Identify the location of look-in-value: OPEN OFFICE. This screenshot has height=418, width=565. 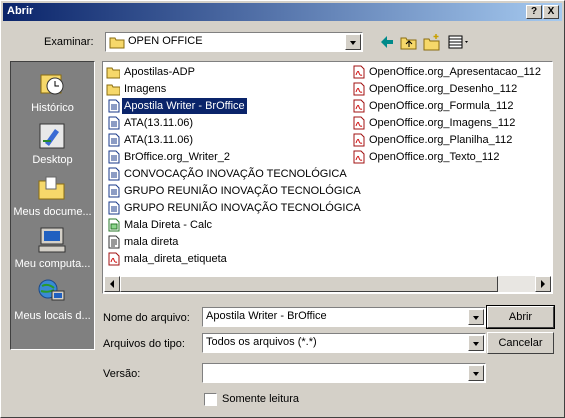
(165, 41).